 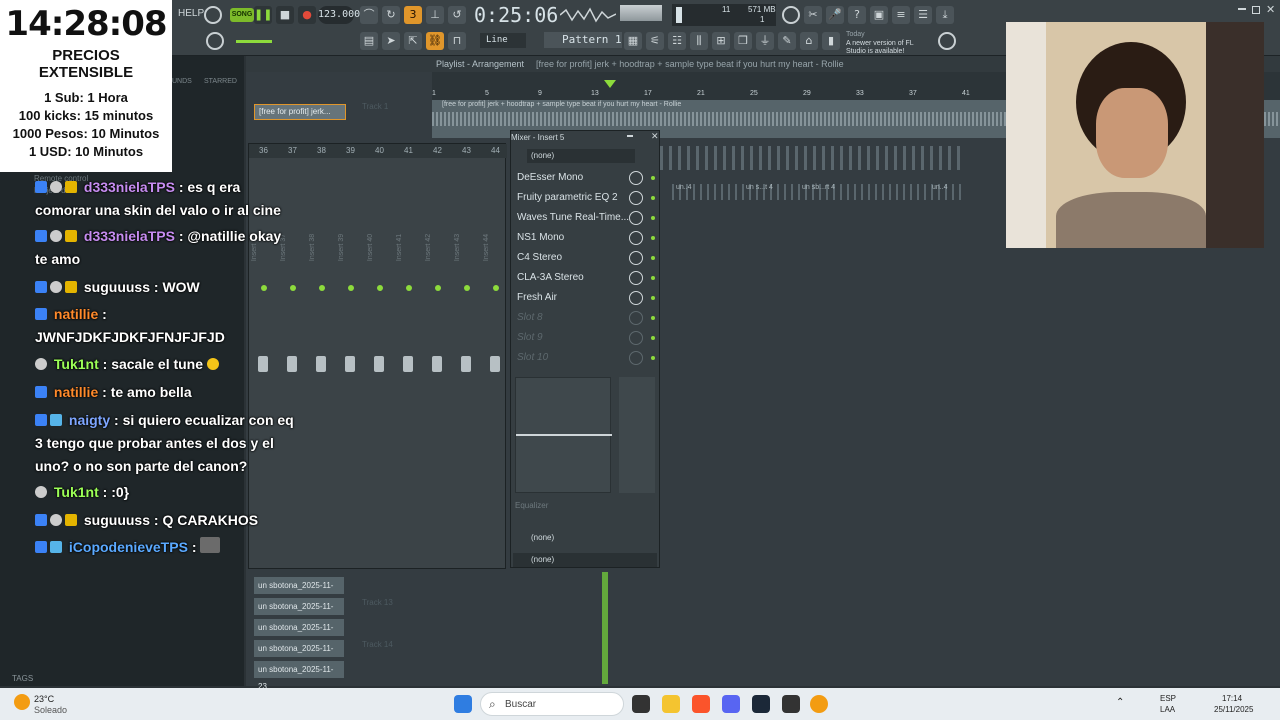 What do you see at coordinates (242, 15) in the screenshot?
I see `song-mode-toggle: SONG` at bounding box center [242, 15].